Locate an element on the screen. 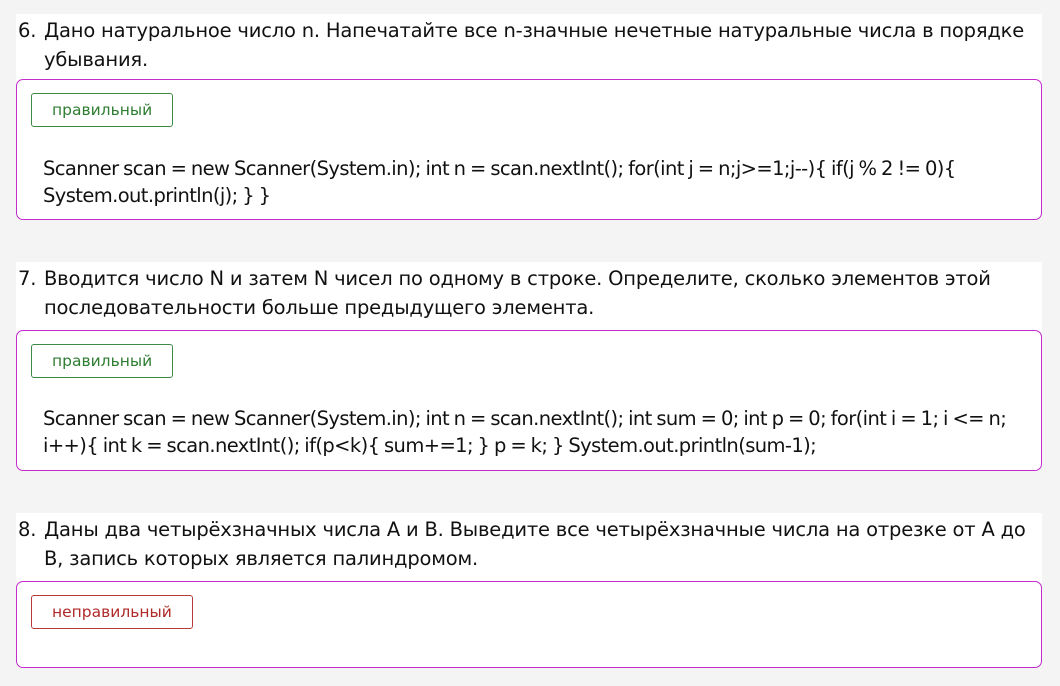 This screenshot has height=686, width=1060. question-8-number: 8. is located at coordinates (27, 529).